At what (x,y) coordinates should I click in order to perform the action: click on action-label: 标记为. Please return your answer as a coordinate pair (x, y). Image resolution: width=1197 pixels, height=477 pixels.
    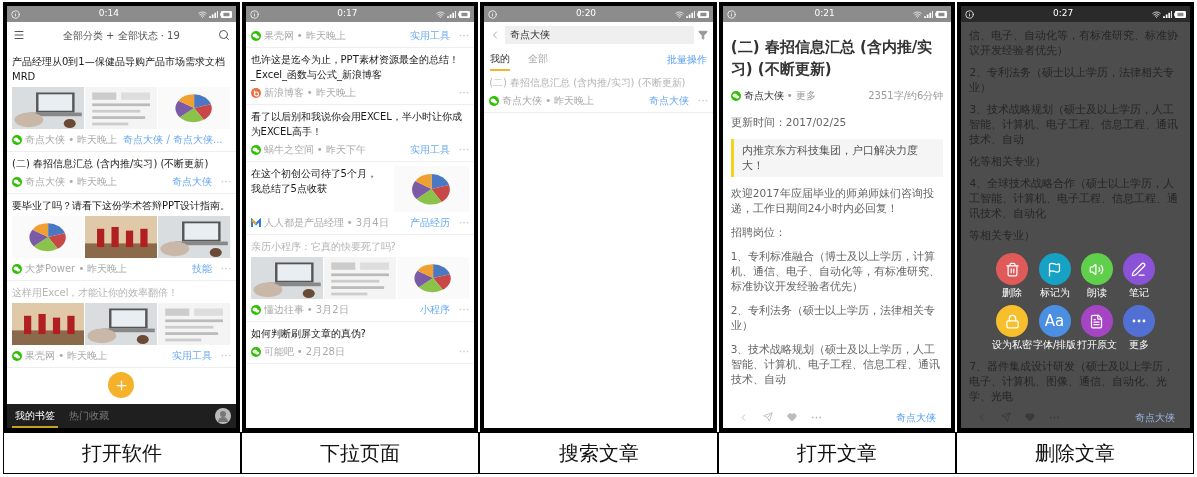
    Looking at the image, I should click on (1054, 293).